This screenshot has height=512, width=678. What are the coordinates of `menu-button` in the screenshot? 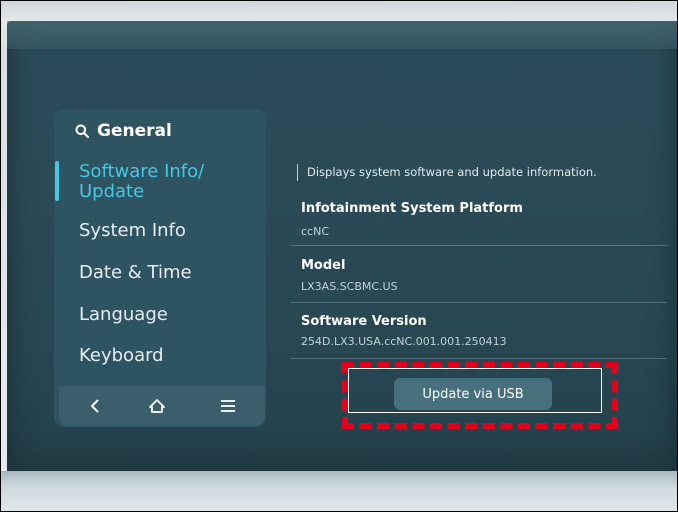 It's located at (228, 406).